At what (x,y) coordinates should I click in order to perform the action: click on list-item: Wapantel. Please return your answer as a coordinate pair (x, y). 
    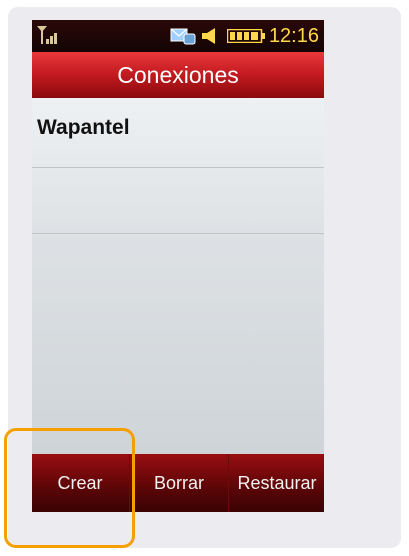
    Looking at the image, I should click on (178, 133).